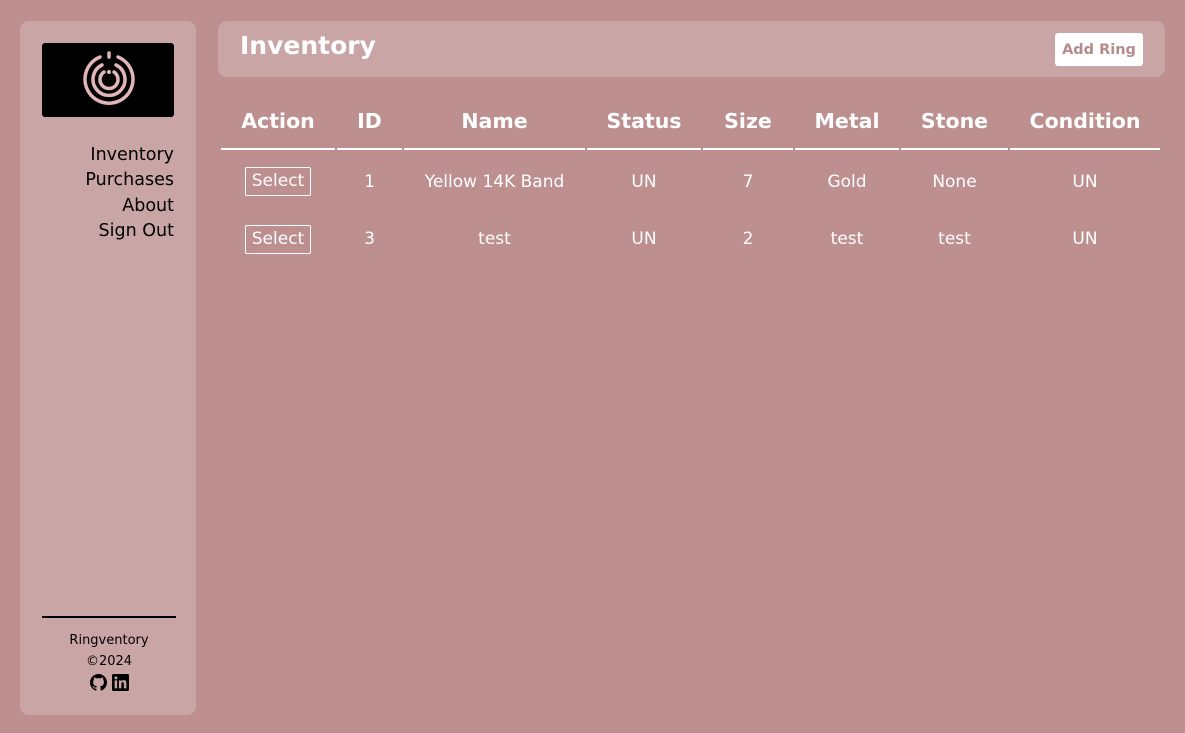 This screenshot has height=733, width=1185. I want to click on sidebar-footer: Ringventory ©2024, so click(109, 653).